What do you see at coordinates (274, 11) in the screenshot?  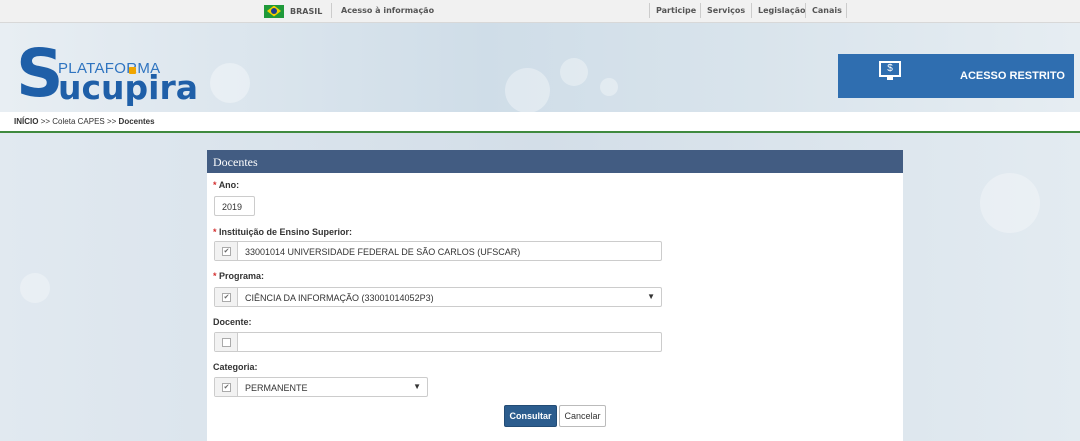 I see `brazil-flag-icon` at bounding box center [274, 11].